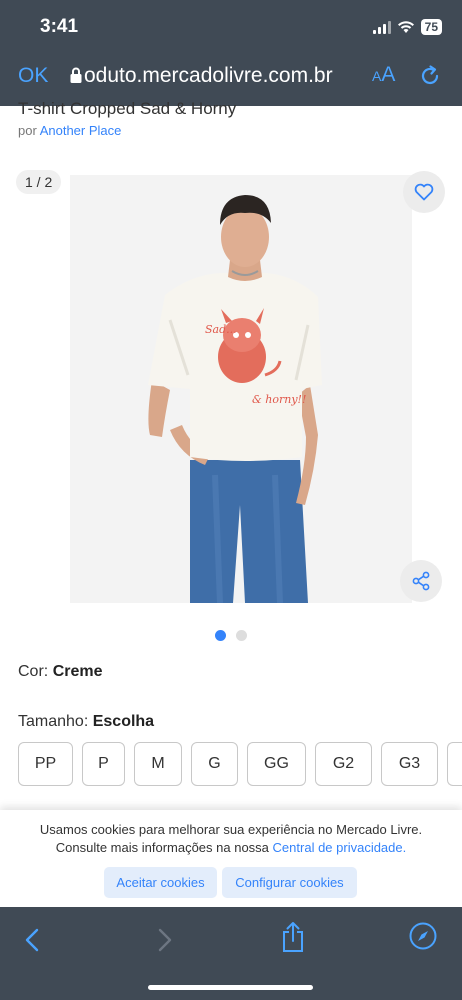 This screenshot has width=462, height=1000. What do you see at coordinates (220, 76) in the screenshot?
I see `address-bar: oduto.mercadolivre.com.br` at bounding box center [220, 76].